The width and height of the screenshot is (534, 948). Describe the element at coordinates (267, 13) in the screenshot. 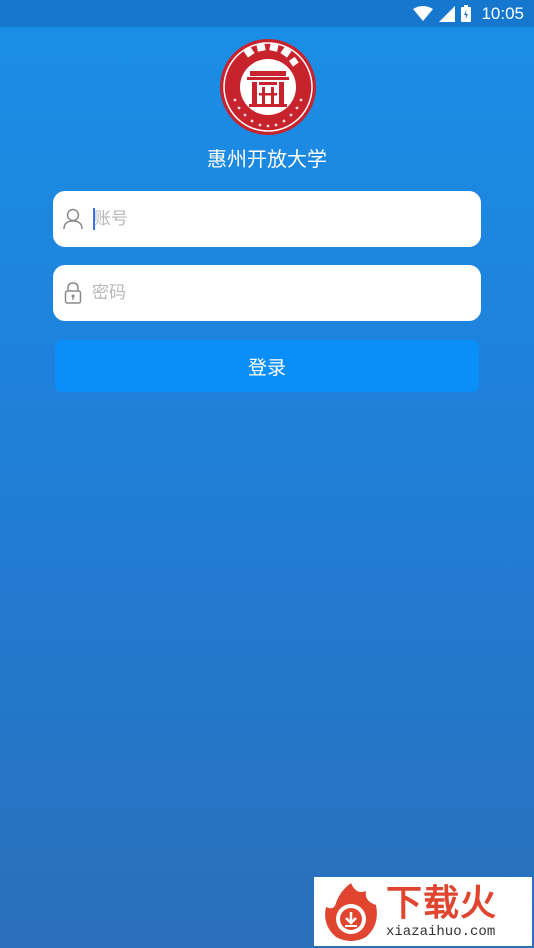

I see `status-bar: 10:05` at that location.